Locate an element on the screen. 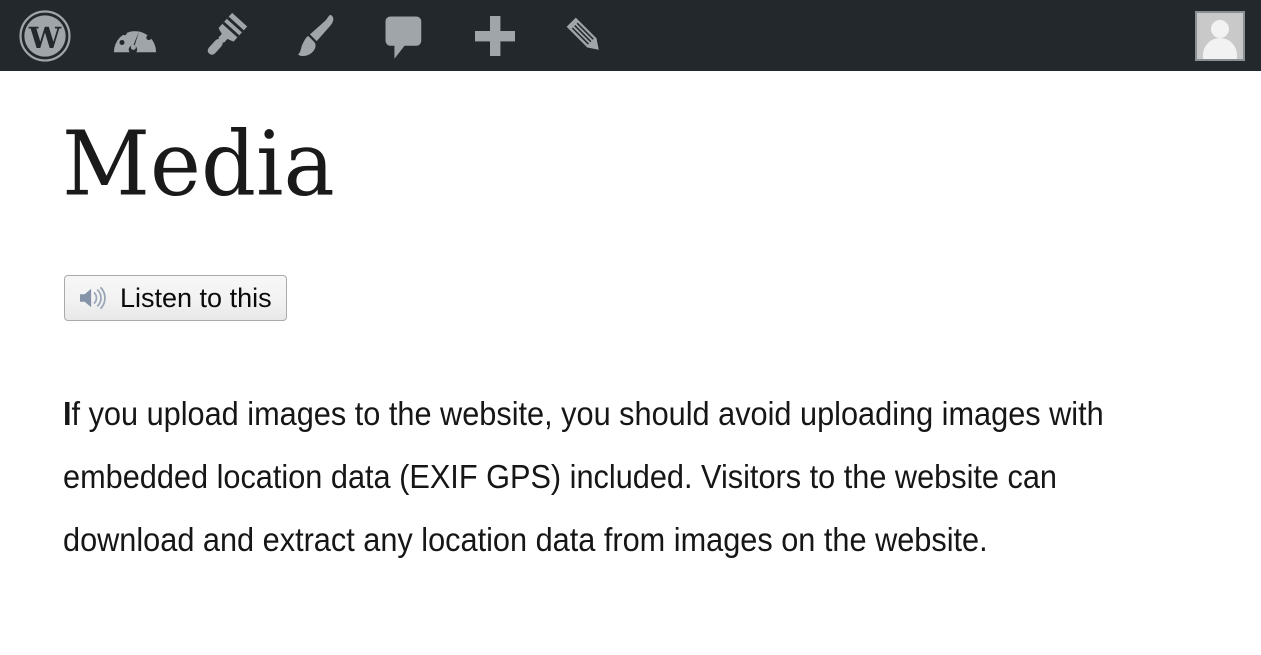 The height and width of the screenshot is (655, 1261). admin-bar-item-appearance is located at coordinates (315, 35).